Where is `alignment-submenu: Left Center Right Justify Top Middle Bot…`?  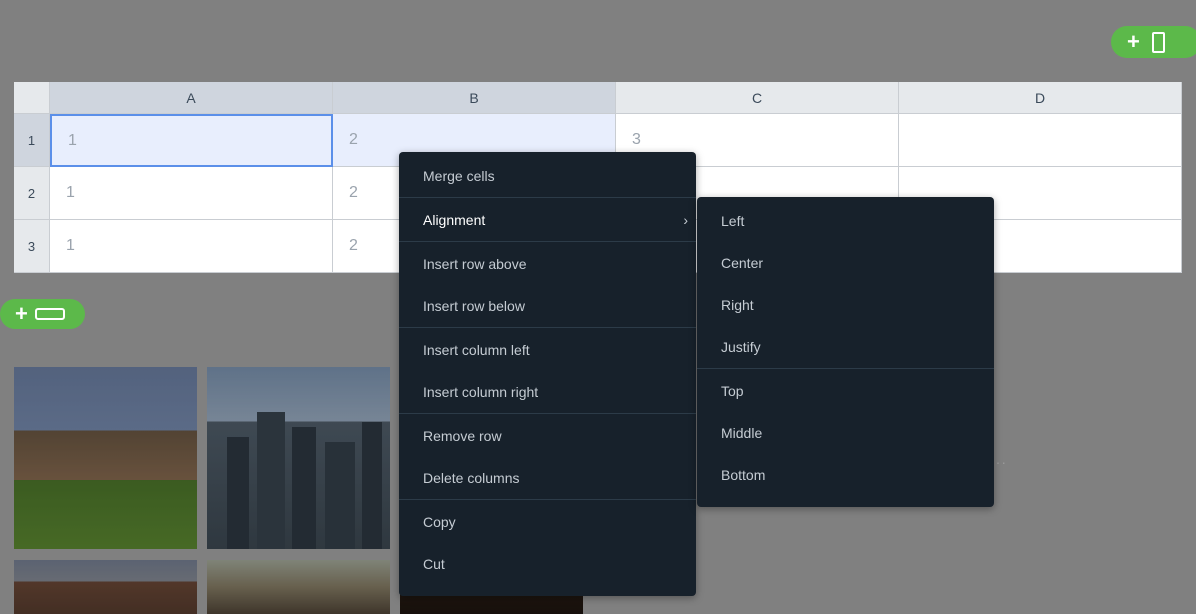 alignment-submenu: Left Center Right Justify Top Middle Bot… is located at coordinates (845, 352).